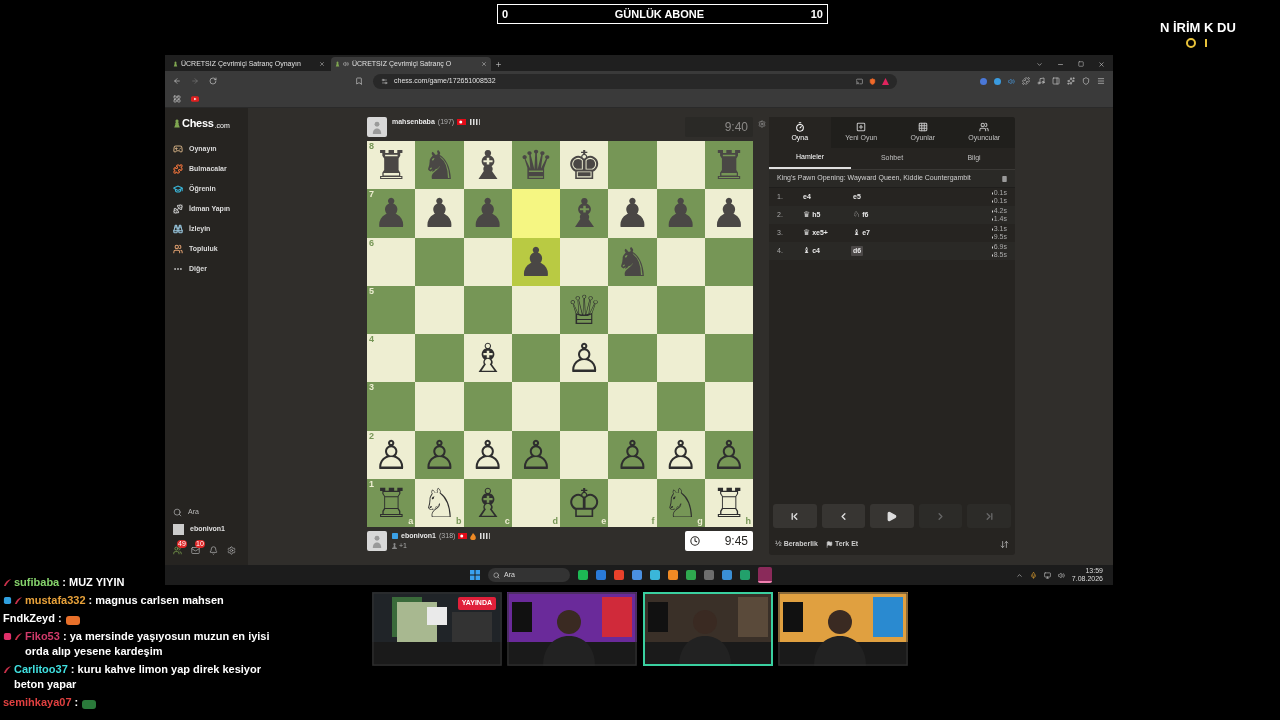  Describe the element at coordinates (778, 544) in the screenshot. I see `half-symbol: ½` at that location.